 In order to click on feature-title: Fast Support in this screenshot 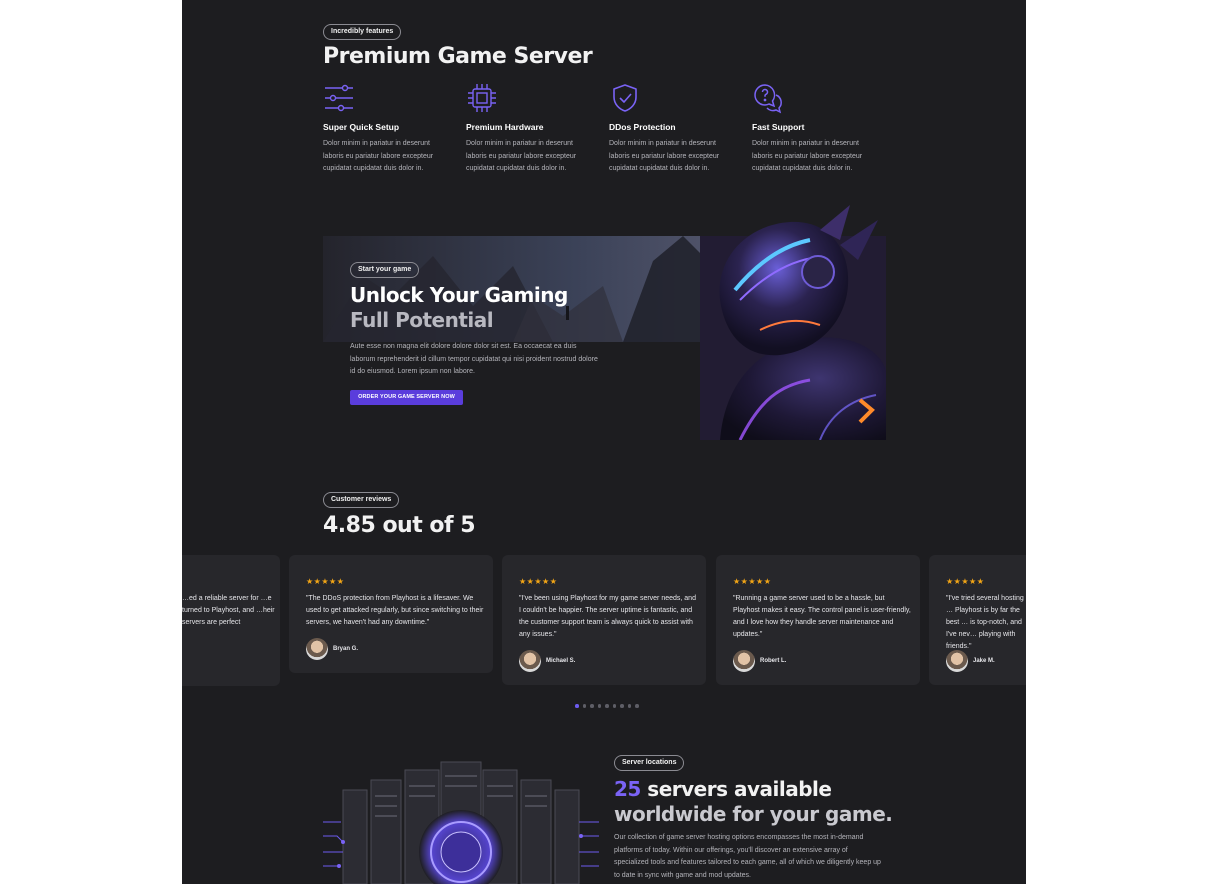, I will do `click(778, 127)`.